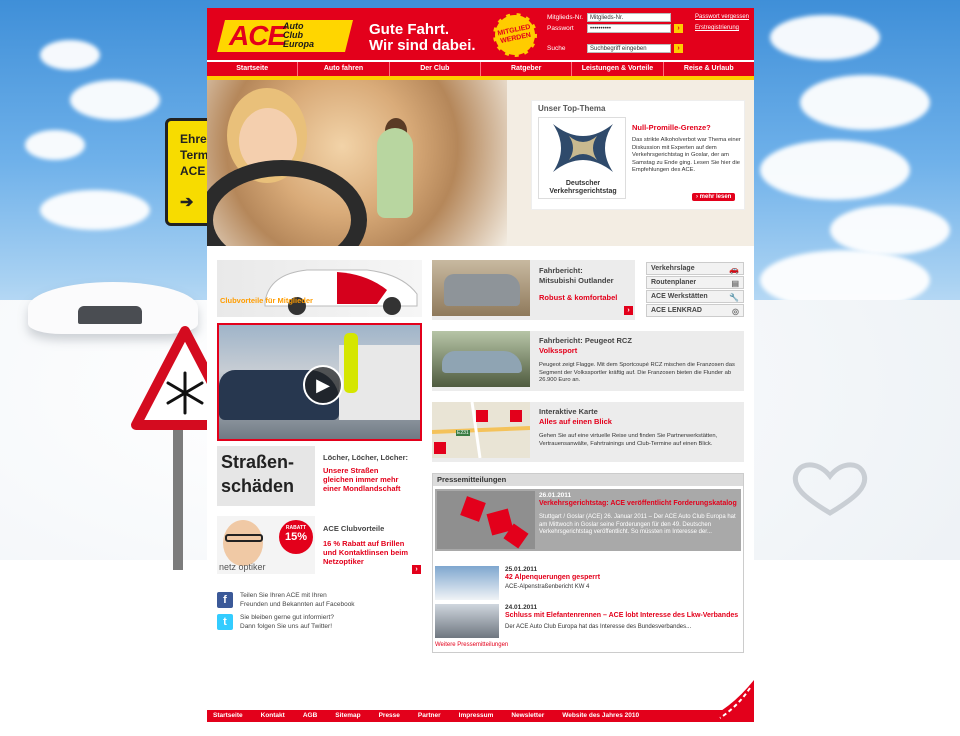  Describe the element at coordinates (473, 509) in the screenshot. I see `die-shape` at that location.